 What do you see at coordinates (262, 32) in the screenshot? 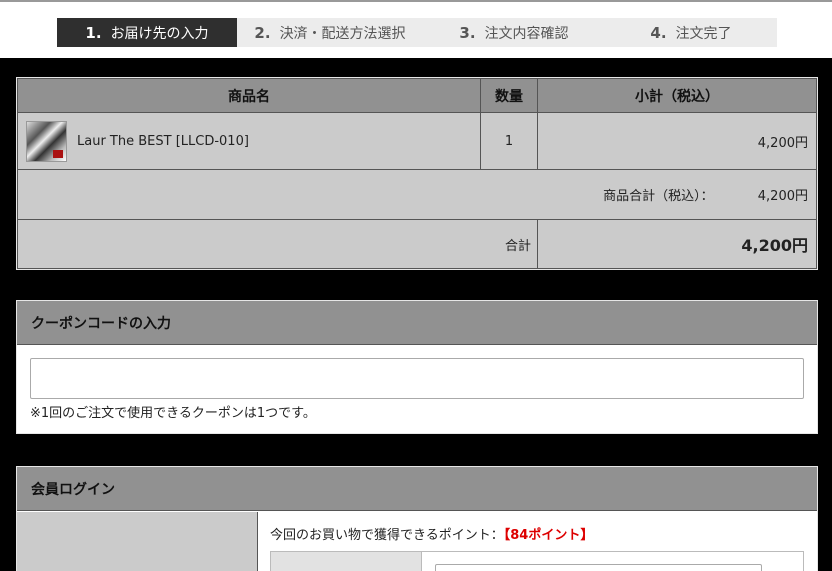
I see `step-number: 2.` at bounding box center [262, 32].